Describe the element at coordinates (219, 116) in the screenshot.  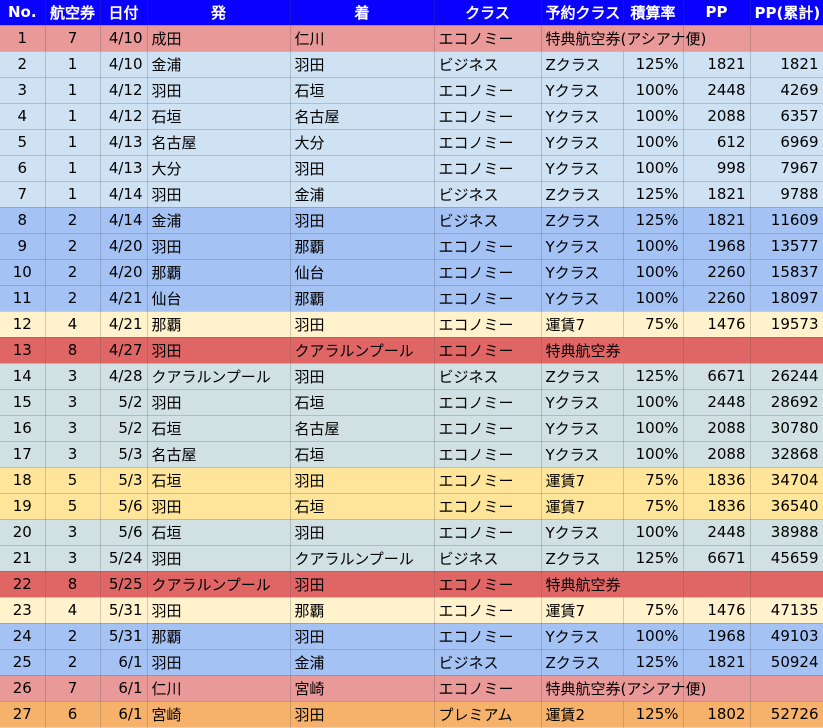
I see `cell-from: 石垣` at that location.